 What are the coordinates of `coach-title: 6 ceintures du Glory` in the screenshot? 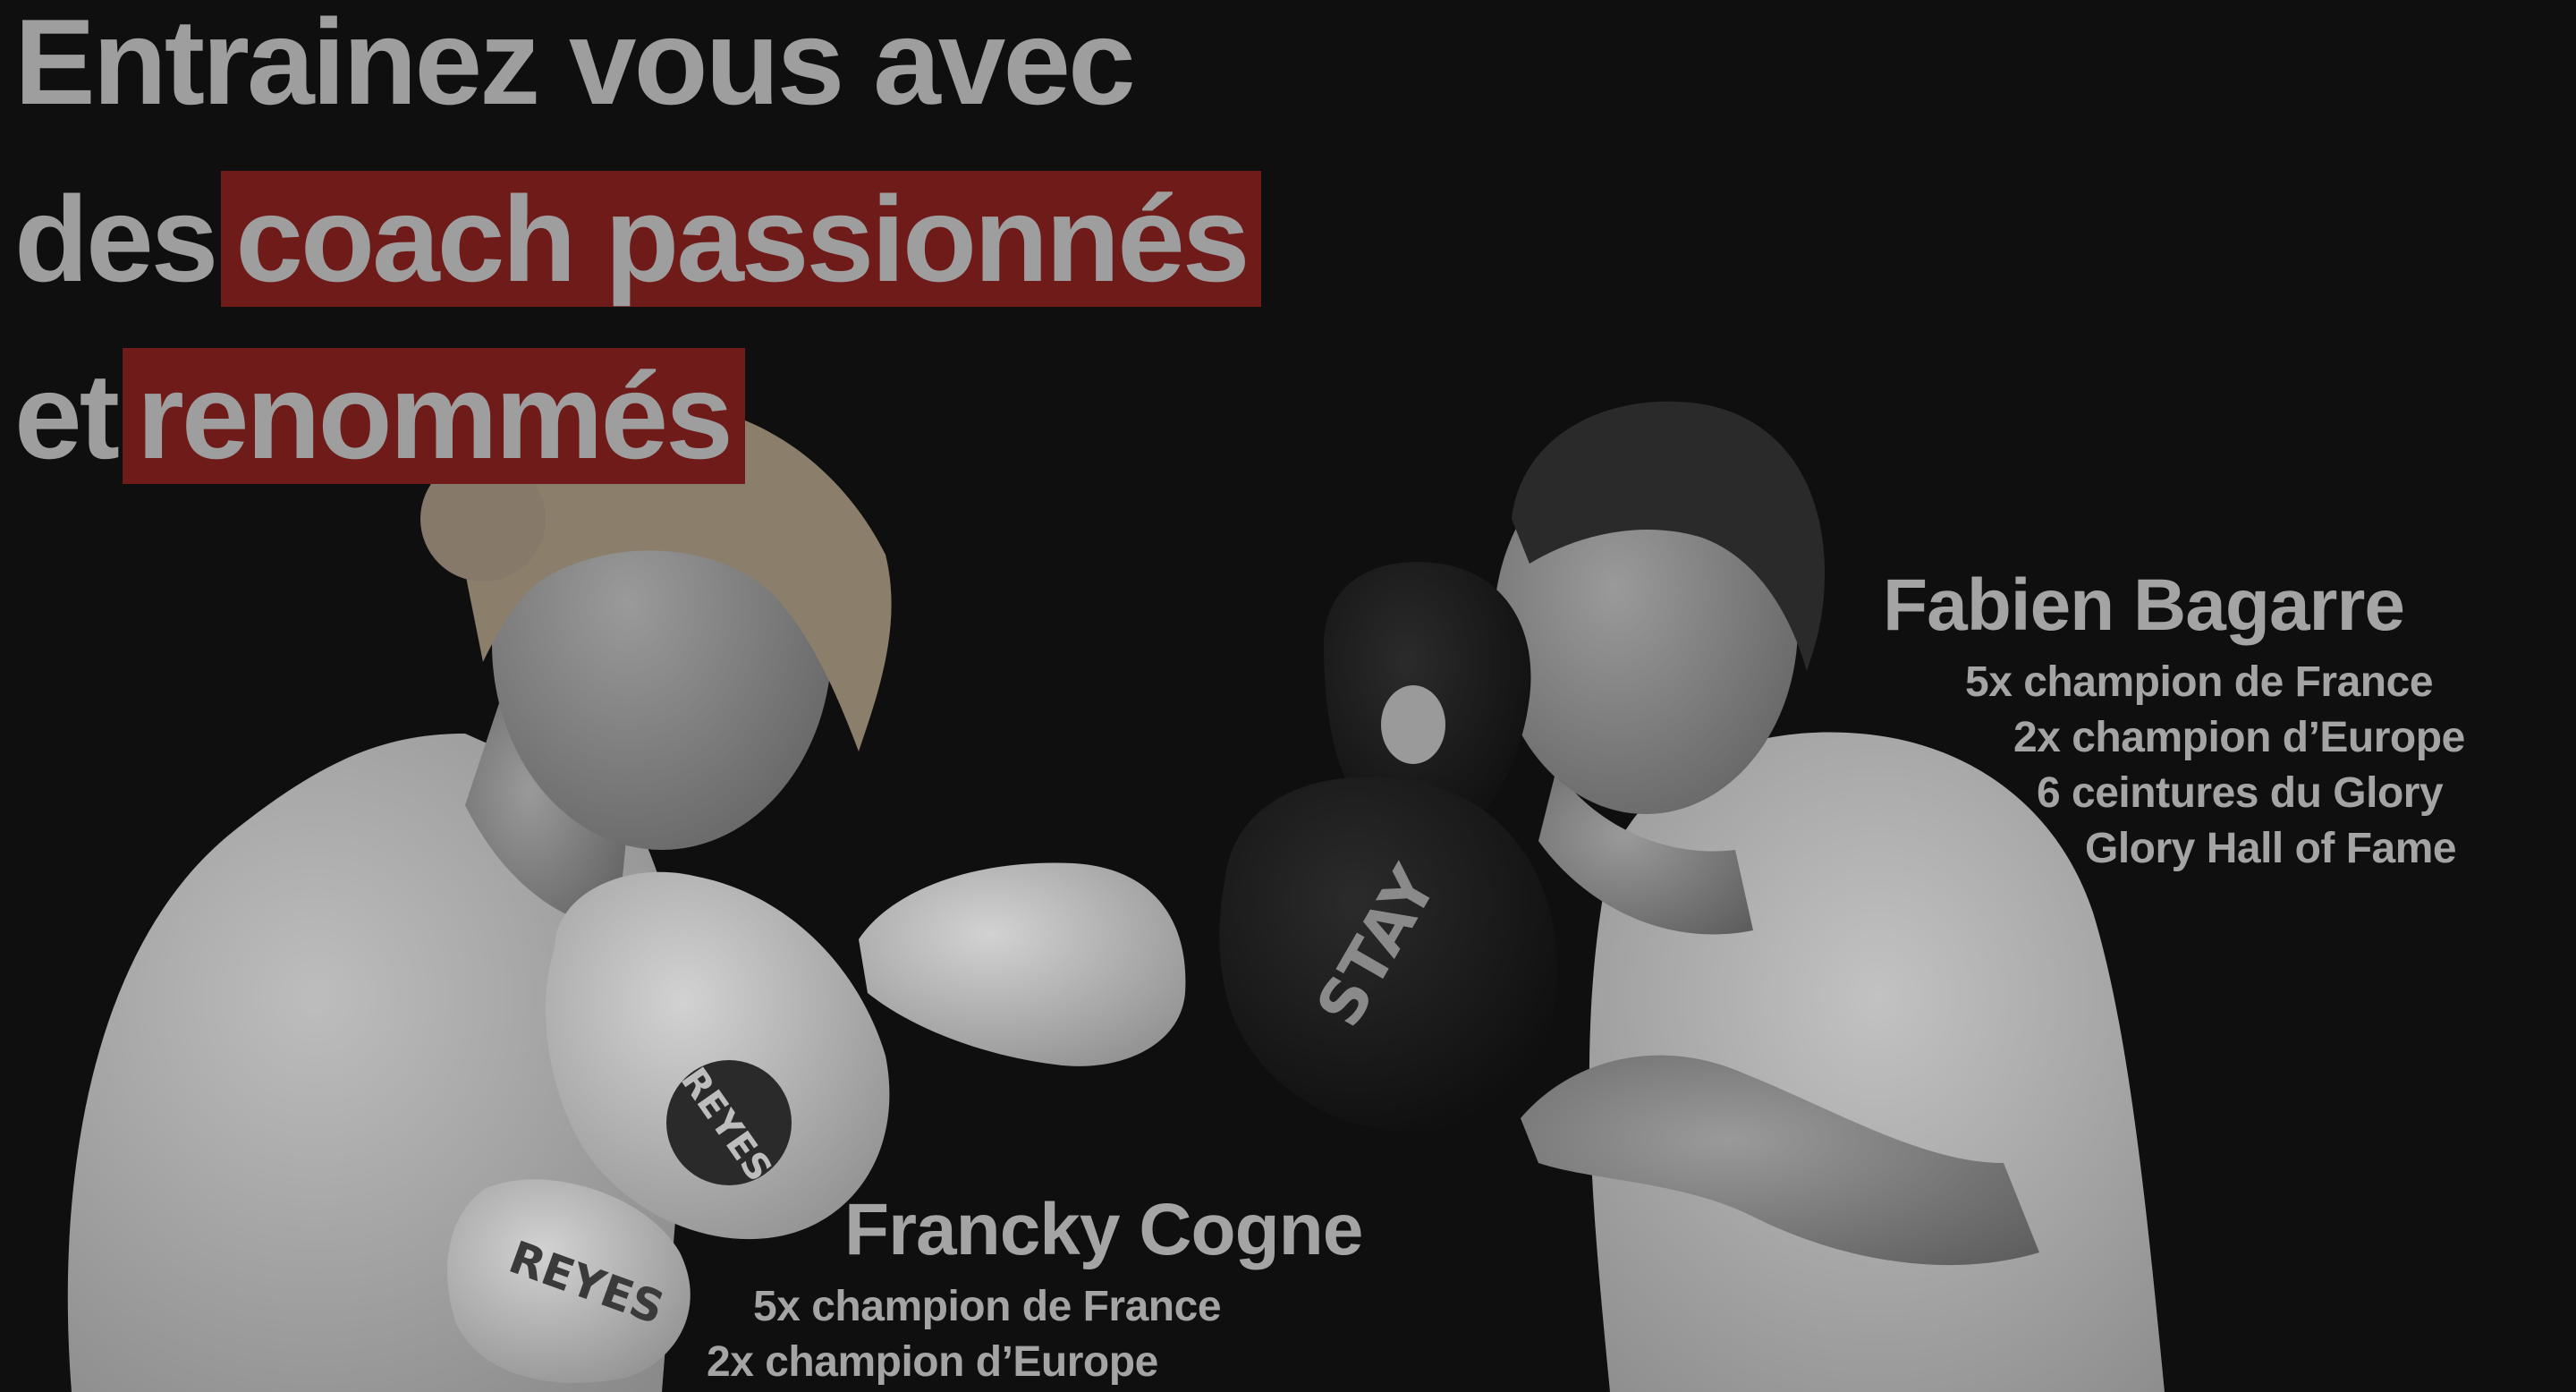 It's located at (2240, 793).